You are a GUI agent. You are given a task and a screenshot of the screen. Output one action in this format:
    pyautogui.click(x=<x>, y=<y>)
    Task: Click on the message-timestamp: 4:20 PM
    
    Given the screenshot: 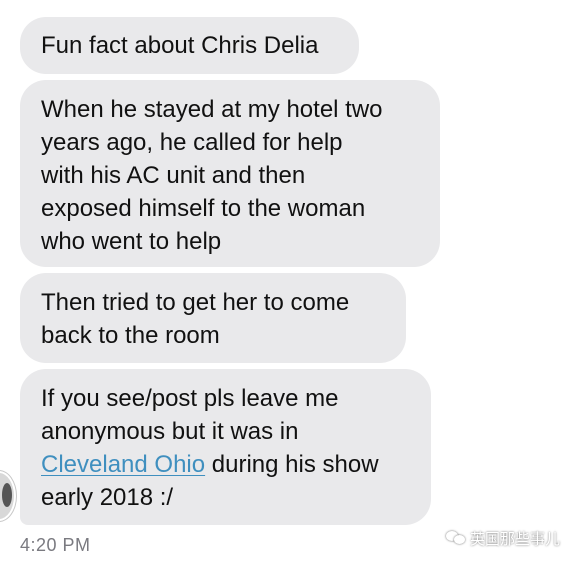 What is the action you would take?
    pyautogui.click(x=55, y=545)
    